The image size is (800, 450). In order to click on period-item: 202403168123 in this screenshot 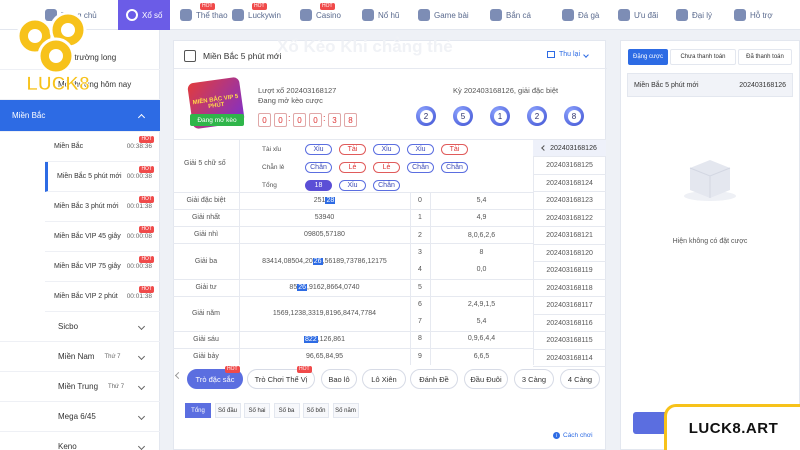, I will do `click(569, 201)`.